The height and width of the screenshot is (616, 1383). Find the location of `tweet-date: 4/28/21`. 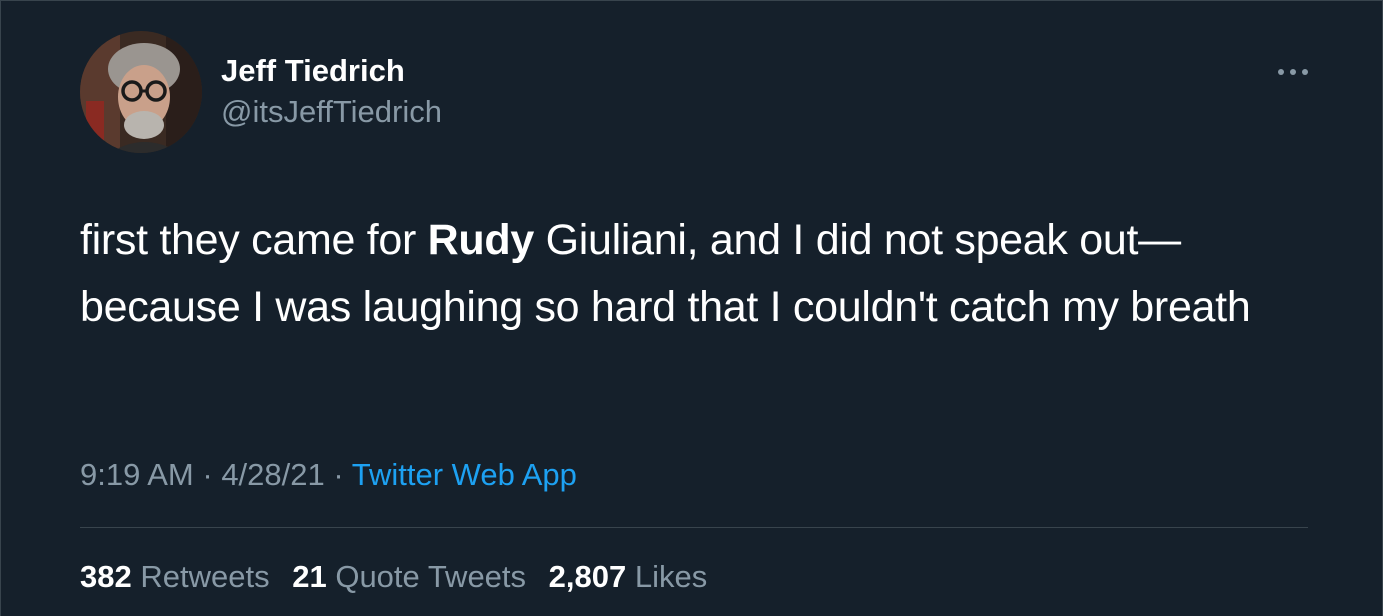

tweet-date: 4/28/21 is located at coordinates (272, 474).